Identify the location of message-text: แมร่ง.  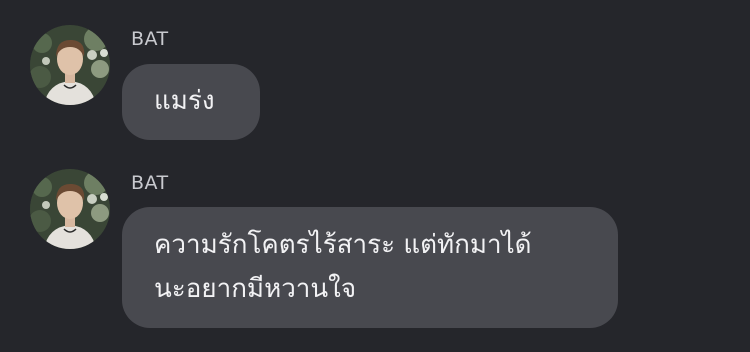
(184, 101).